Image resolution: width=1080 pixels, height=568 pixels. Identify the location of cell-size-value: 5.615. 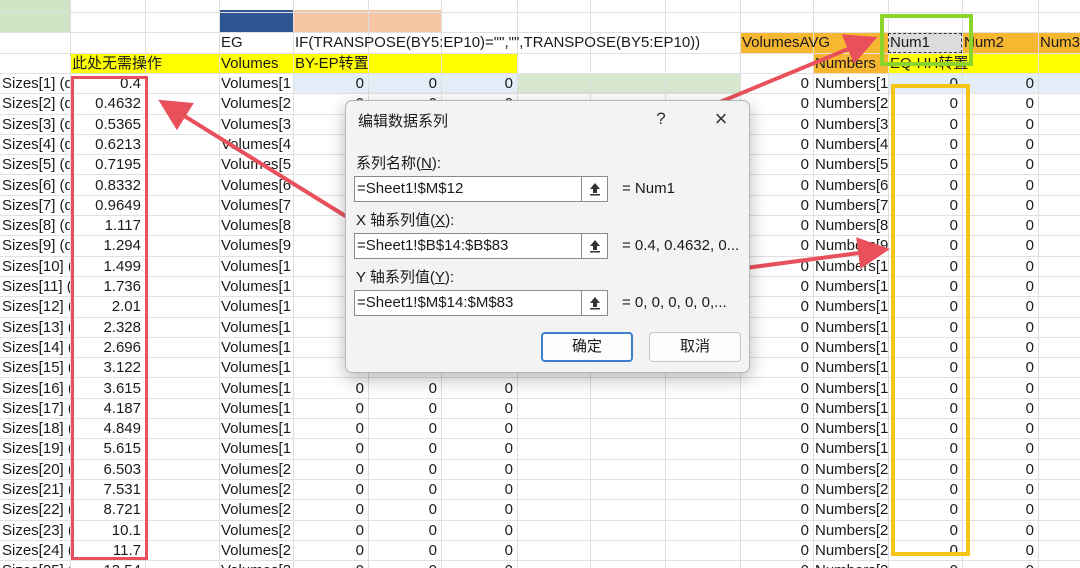
(107, 449).